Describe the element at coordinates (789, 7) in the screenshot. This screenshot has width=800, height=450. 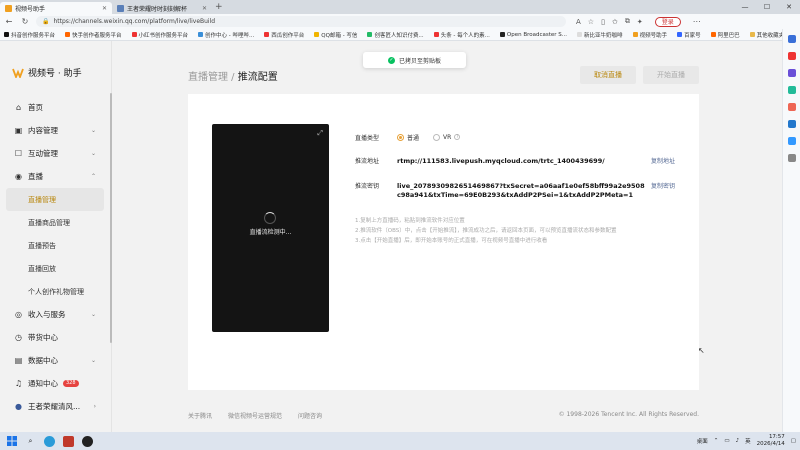
I see `close-window-icon: ✕` at that location.